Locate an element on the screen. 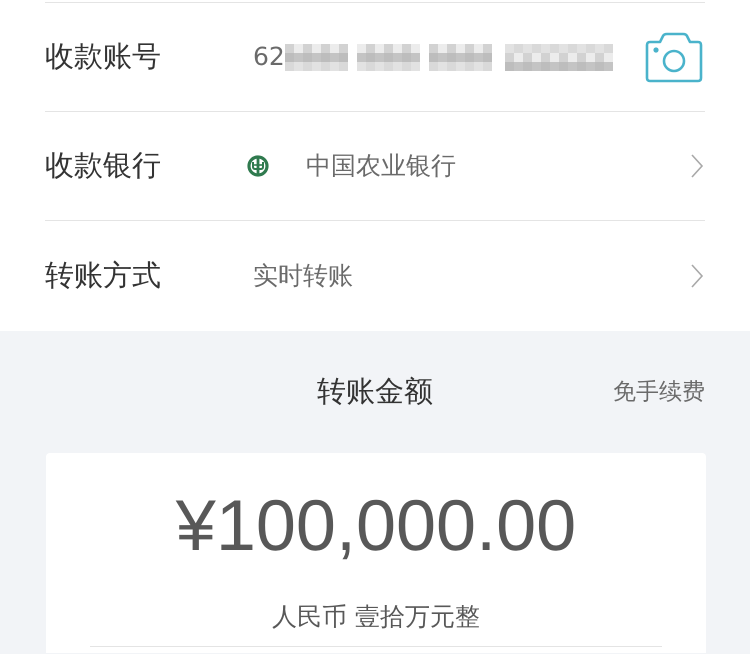 The image size is (750, 654). fee-note: 免手续费 is located at coordinates (659, 392).